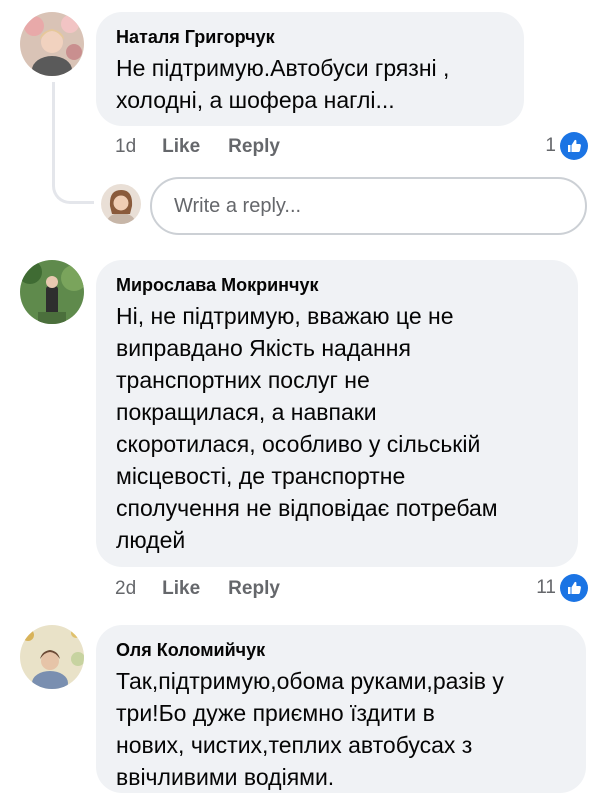 This screenshot has height=800, width=600. Describe the element at coordinates (52, 292) in the screenshot. I see `avatar-myroslava` at that location.